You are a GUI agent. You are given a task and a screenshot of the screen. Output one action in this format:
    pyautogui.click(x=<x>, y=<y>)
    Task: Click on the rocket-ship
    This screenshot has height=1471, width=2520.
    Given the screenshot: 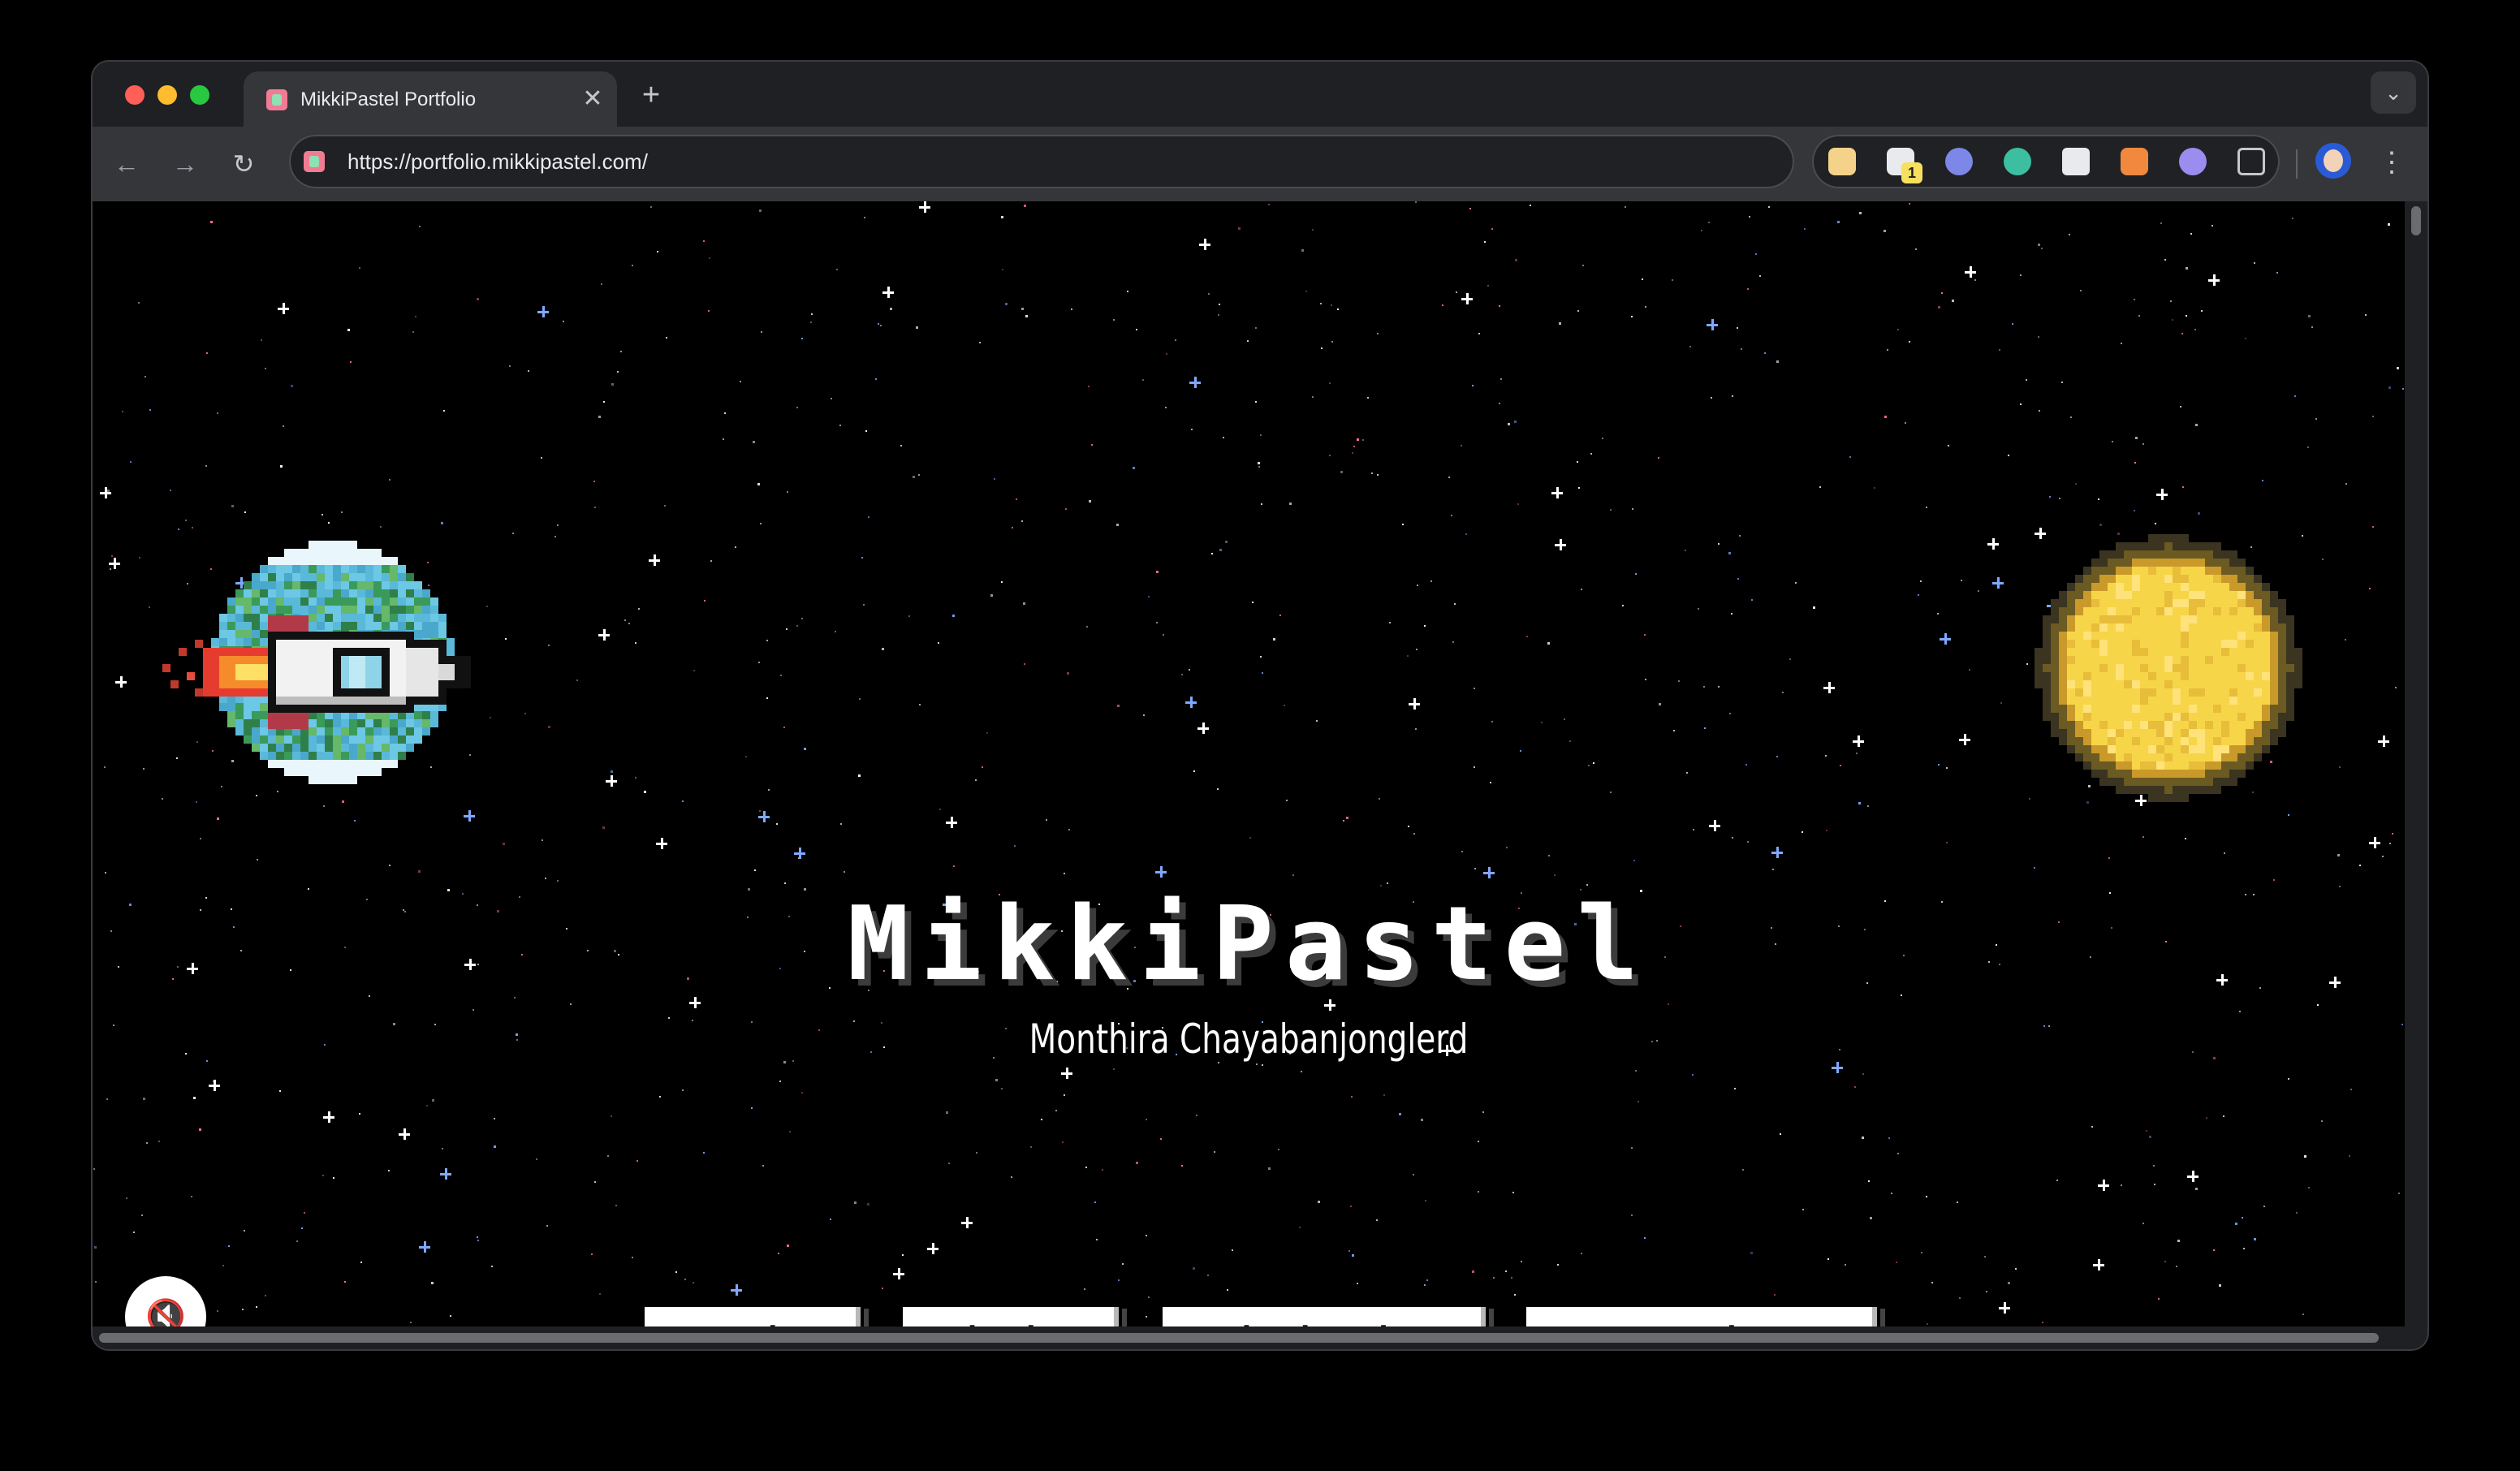 What is the action you would take?
    pyautogui.click(x=316, y=672)
    